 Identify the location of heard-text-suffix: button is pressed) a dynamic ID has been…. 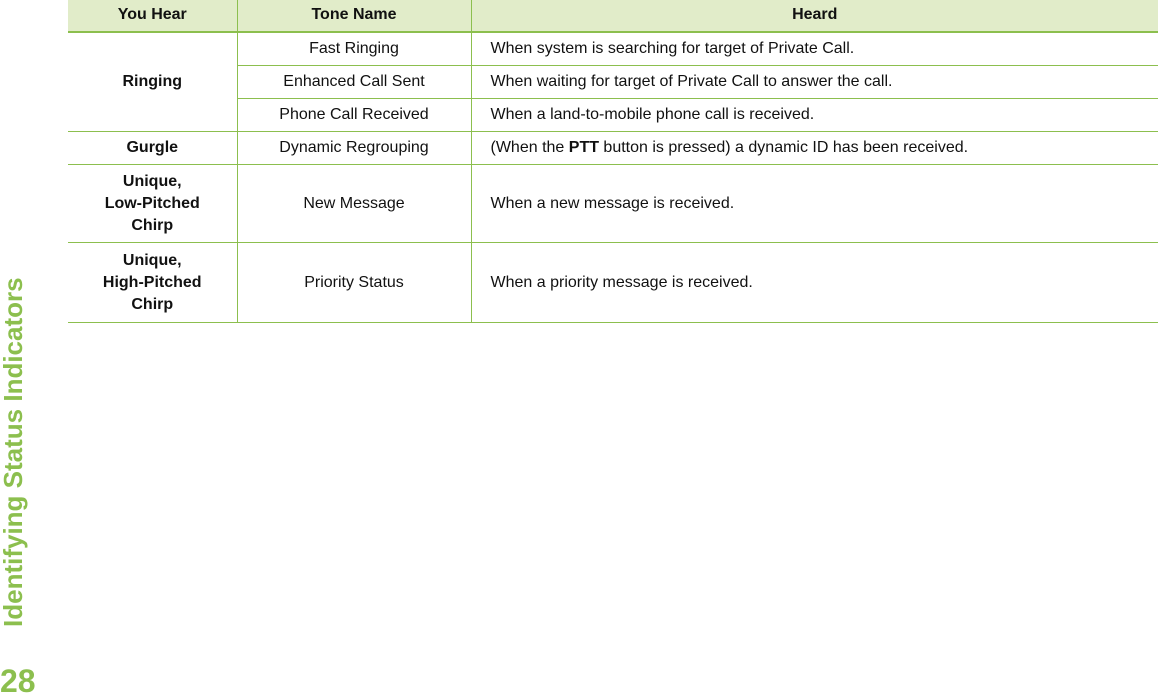
(783, 147).